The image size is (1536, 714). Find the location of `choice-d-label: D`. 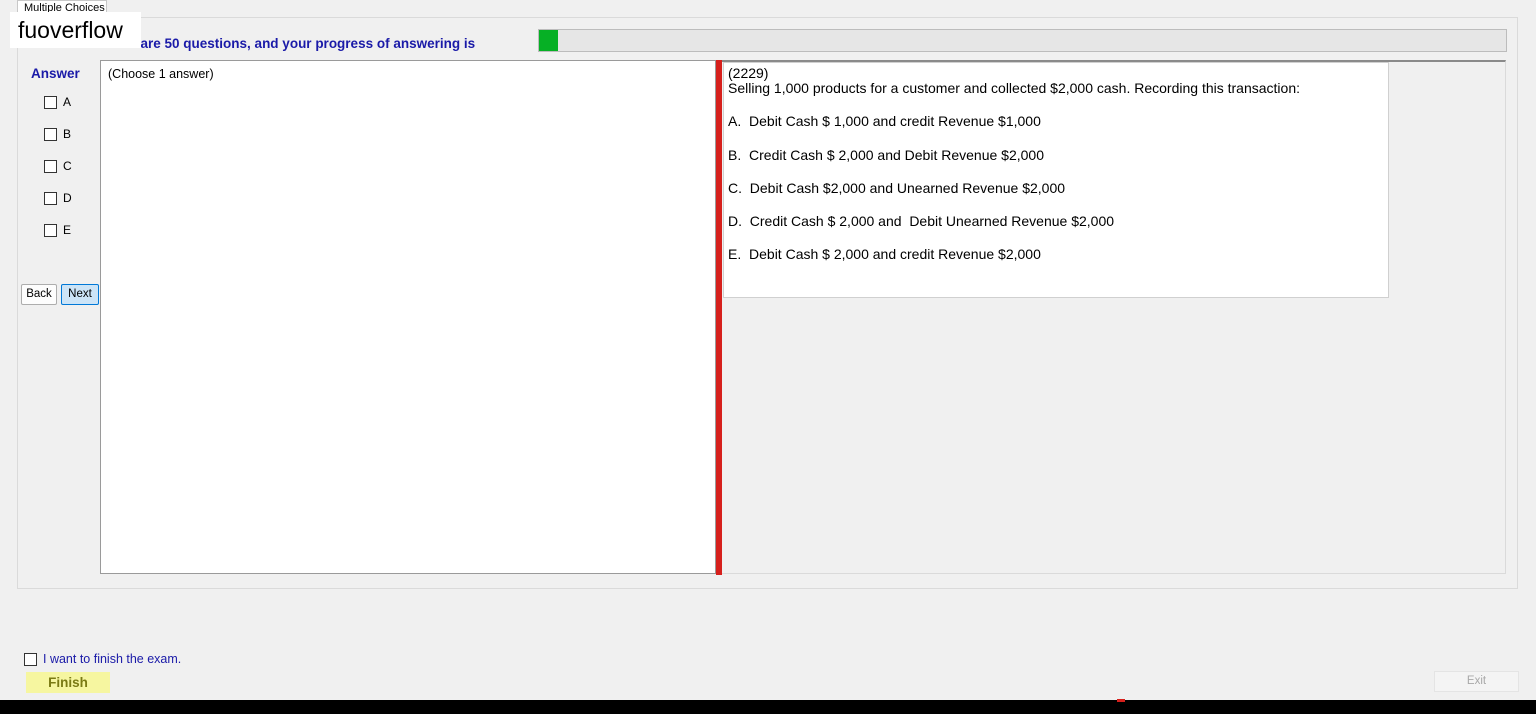

choice-d-label: D is located at coordinates (67, 198).